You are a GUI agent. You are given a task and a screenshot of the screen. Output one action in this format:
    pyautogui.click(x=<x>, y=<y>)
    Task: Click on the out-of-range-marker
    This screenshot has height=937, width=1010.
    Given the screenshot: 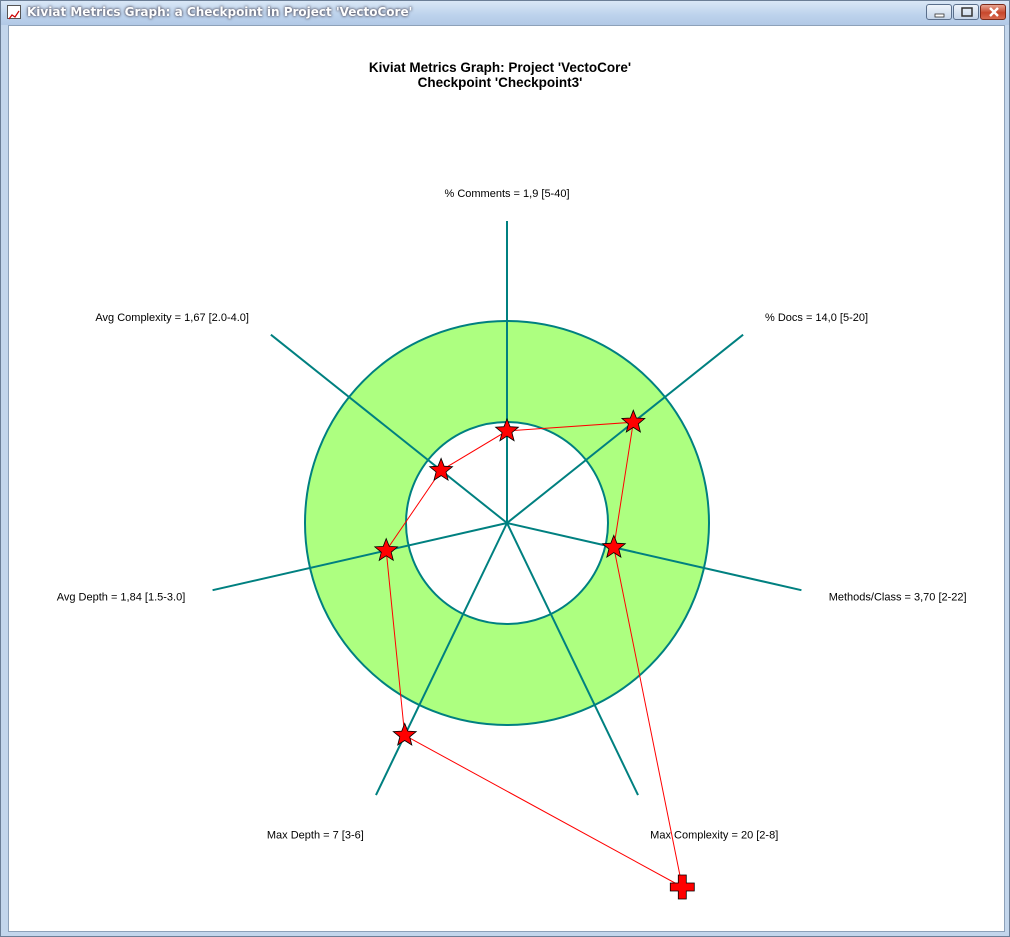 What is the action you would take?
    pyautogui.click(x=682, y=887)
    